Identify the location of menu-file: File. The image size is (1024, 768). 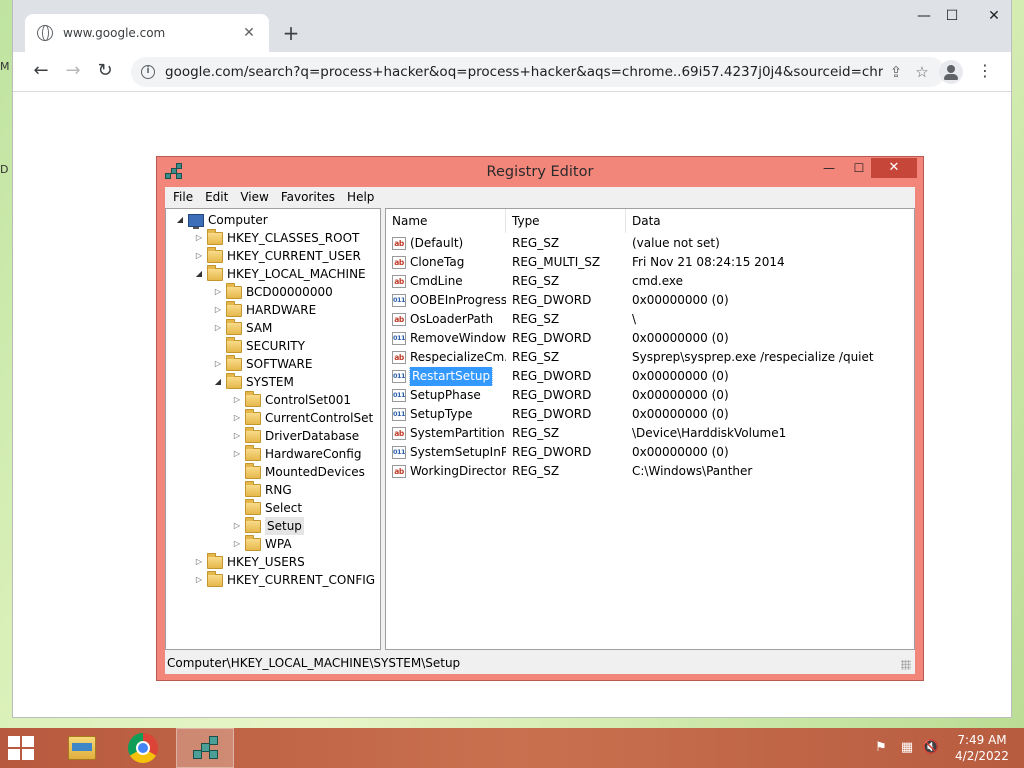
(183, 197).